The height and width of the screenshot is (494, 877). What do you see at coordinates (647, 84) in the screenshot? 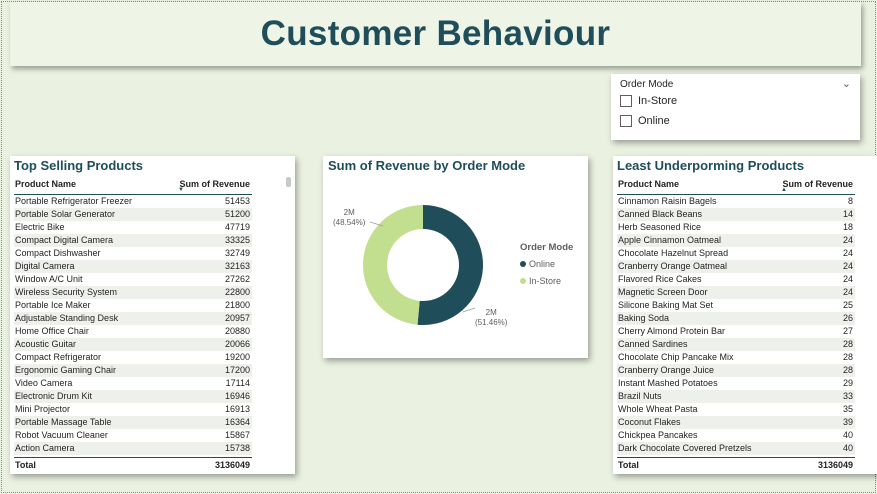
I see `slicer-title: Order Mode` at bounding box center [647, 84].